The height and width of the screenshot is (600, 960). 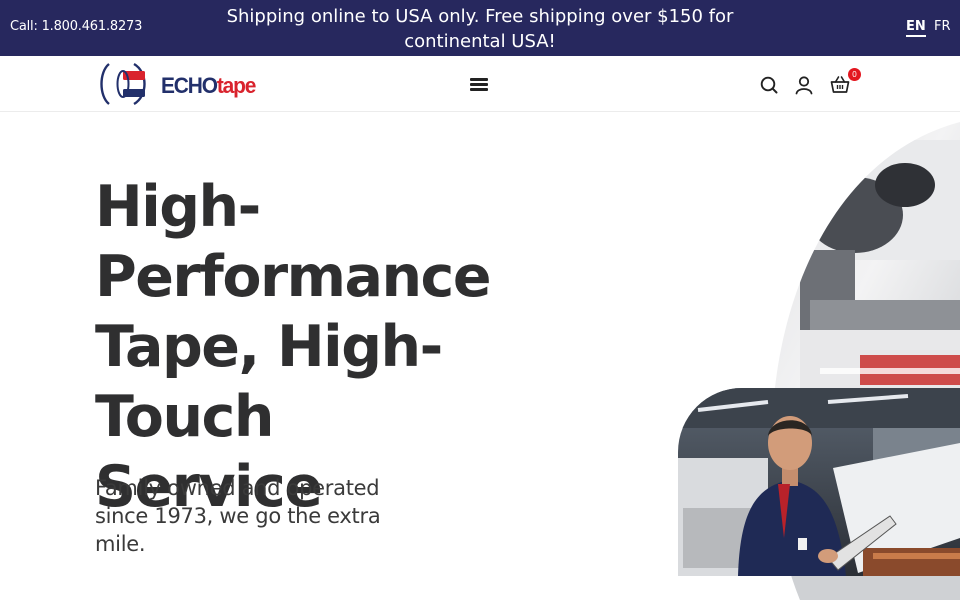 I want to click on hamburger-icon, so click(x=479, y=84).